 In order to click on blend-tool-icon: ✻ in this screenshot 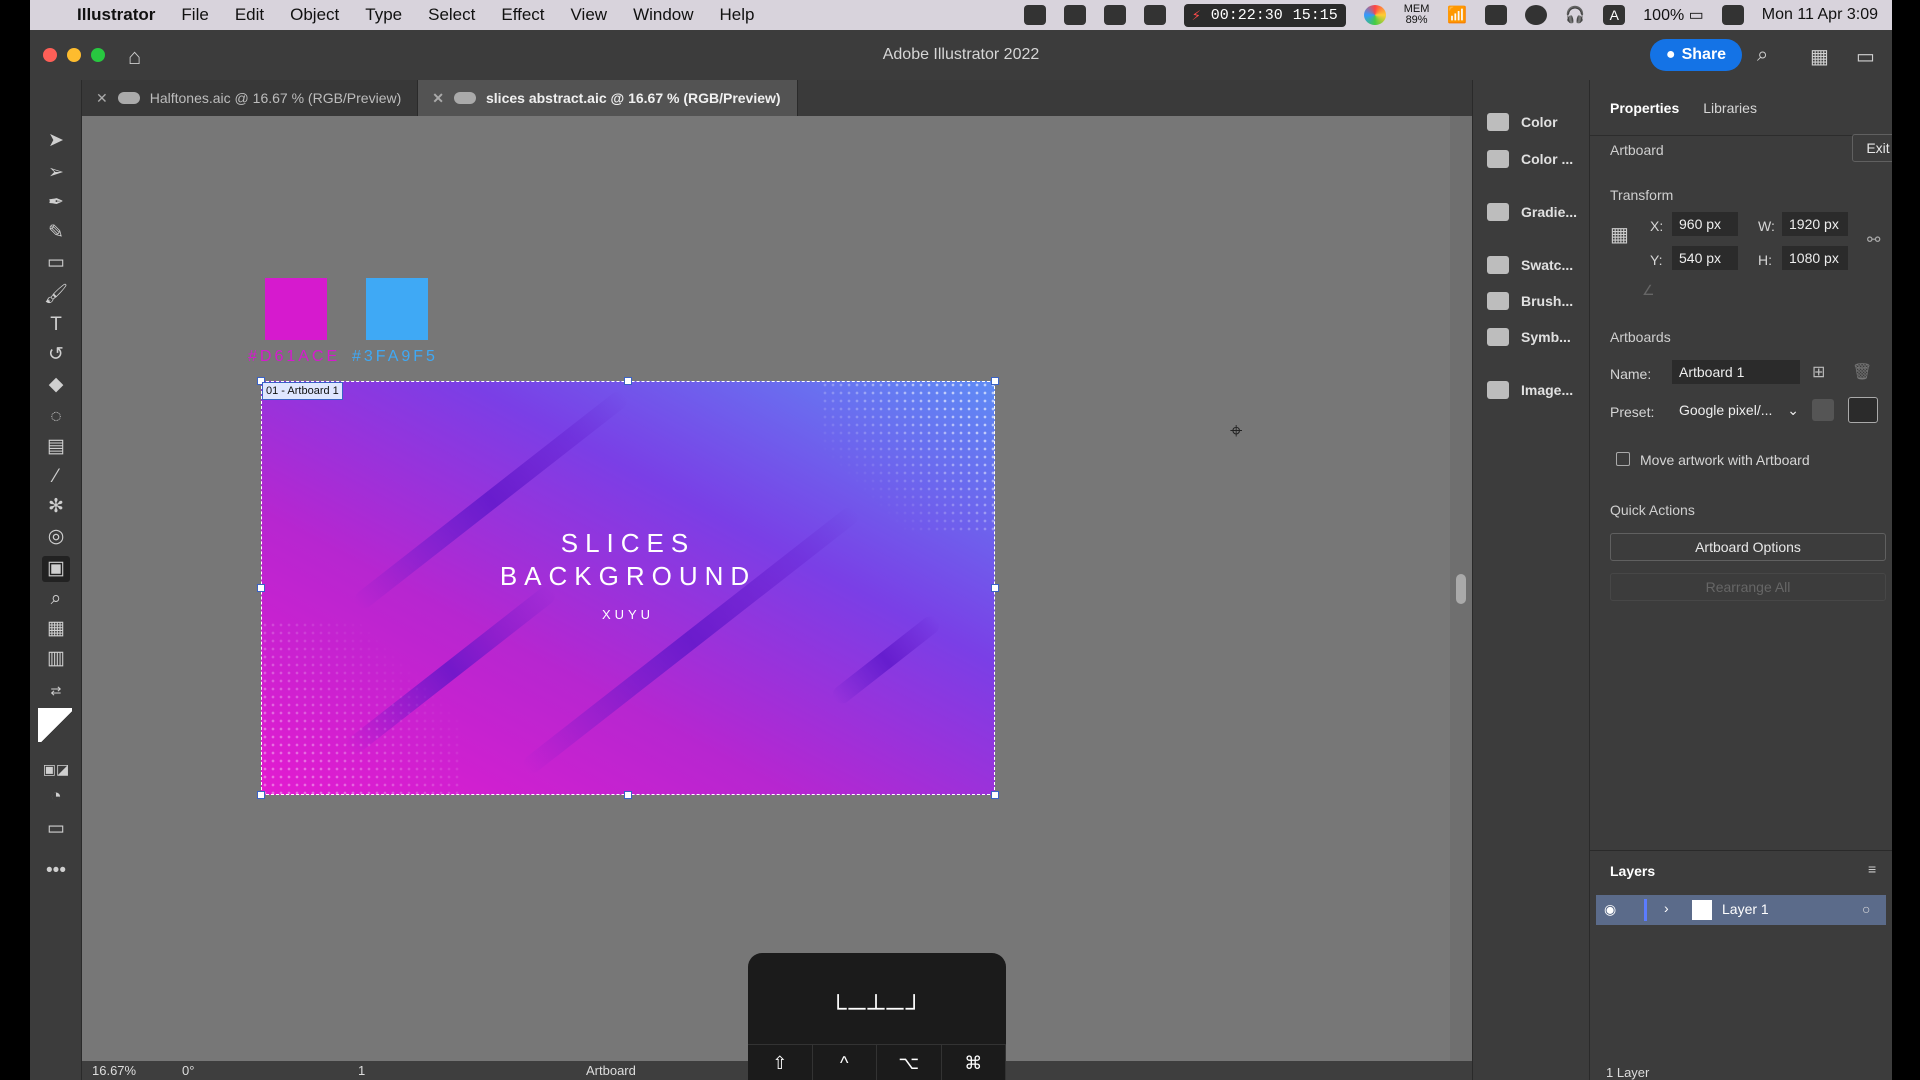, I will do `click(56, 507)`.